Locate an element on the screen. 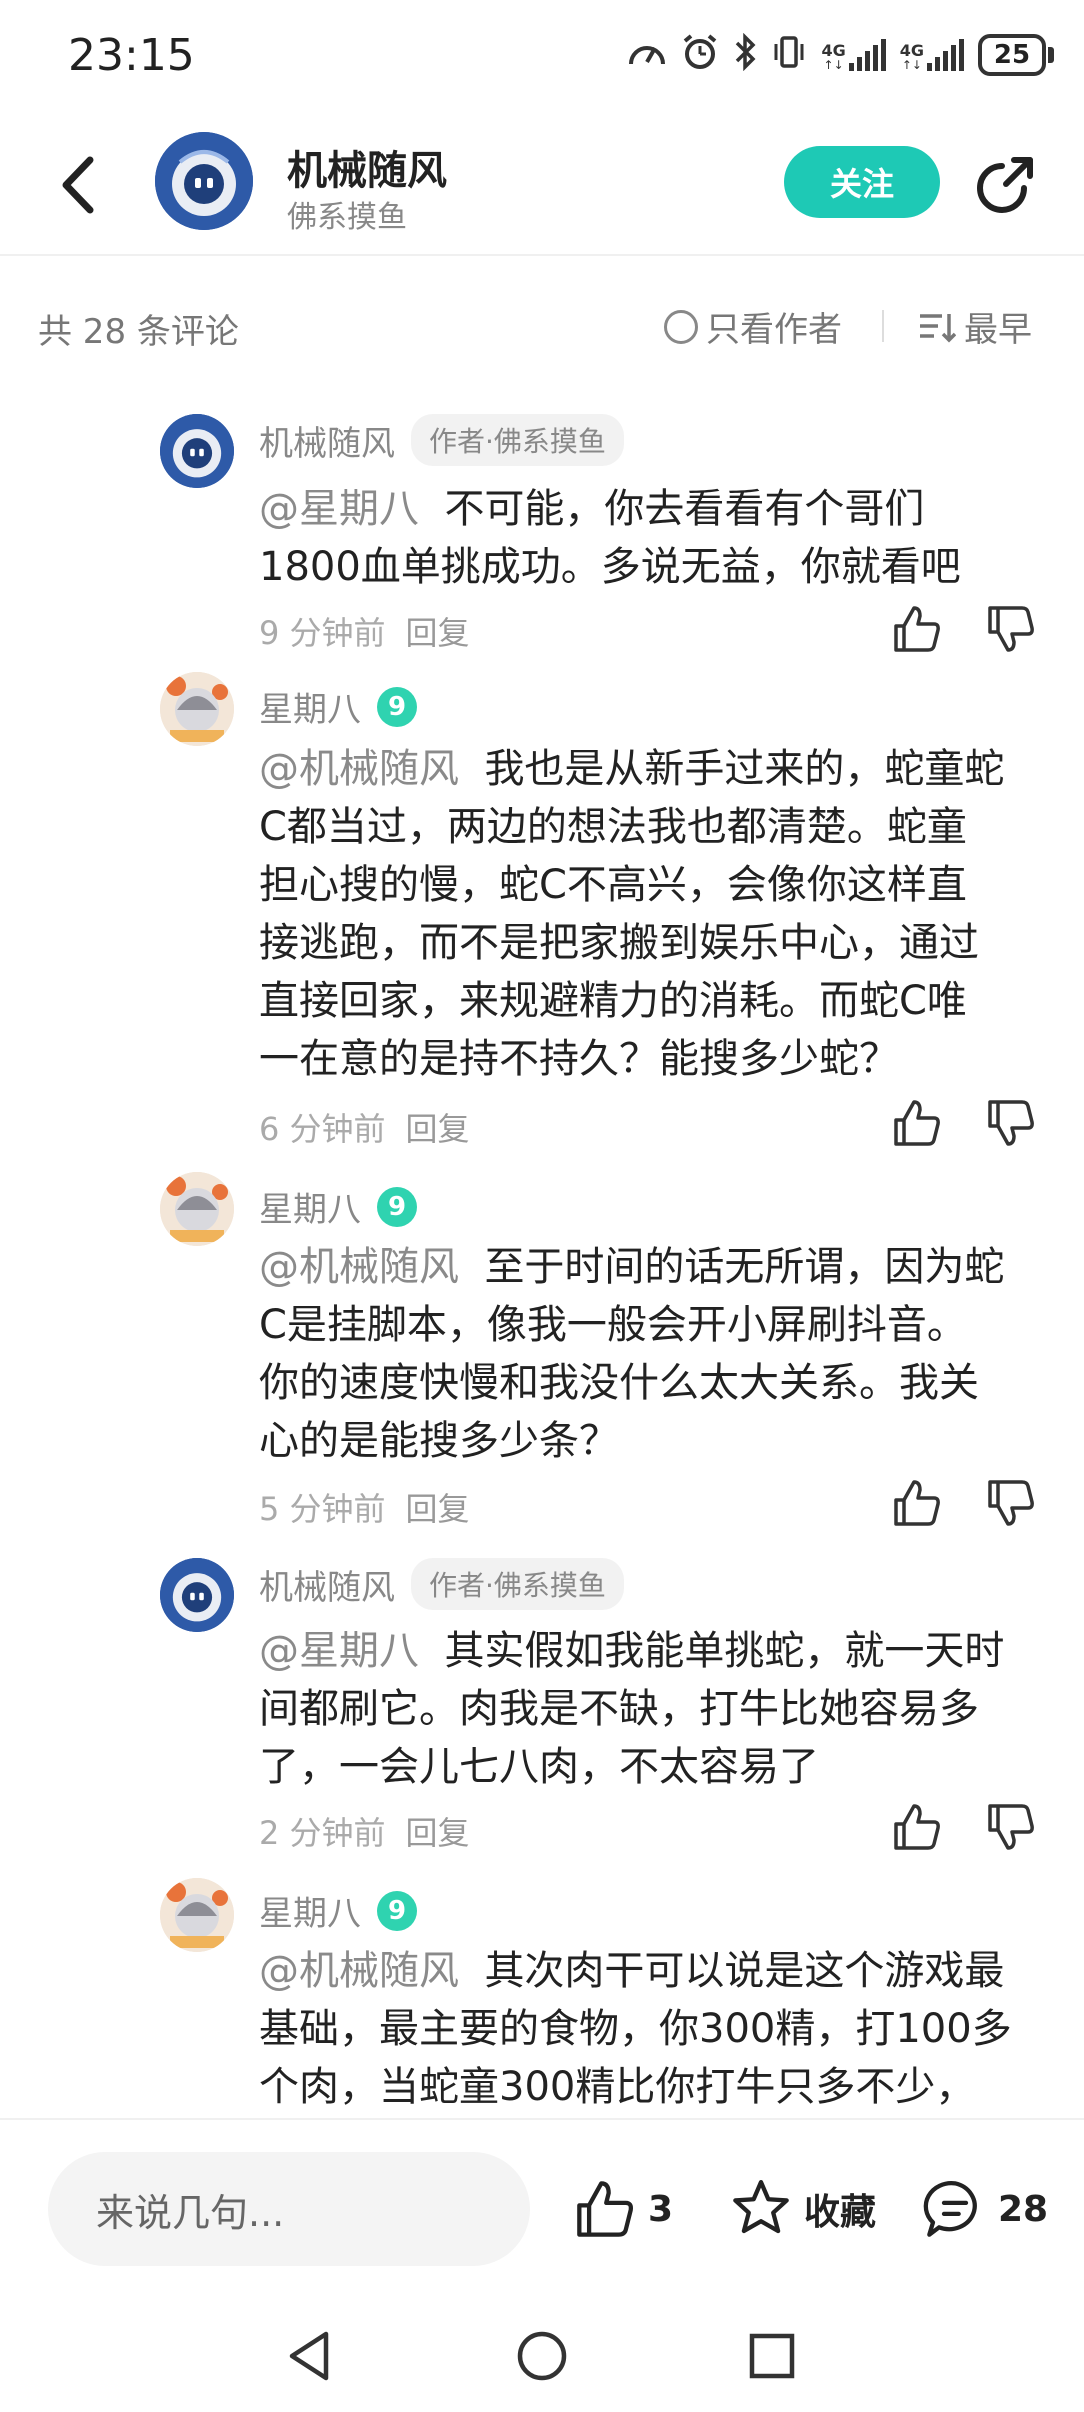 This screenshot has width=1084, height=2412. status-bar: 23:15 4G ↑↓ 4G ↑↓ 25 is located at coordinates (542, 55).